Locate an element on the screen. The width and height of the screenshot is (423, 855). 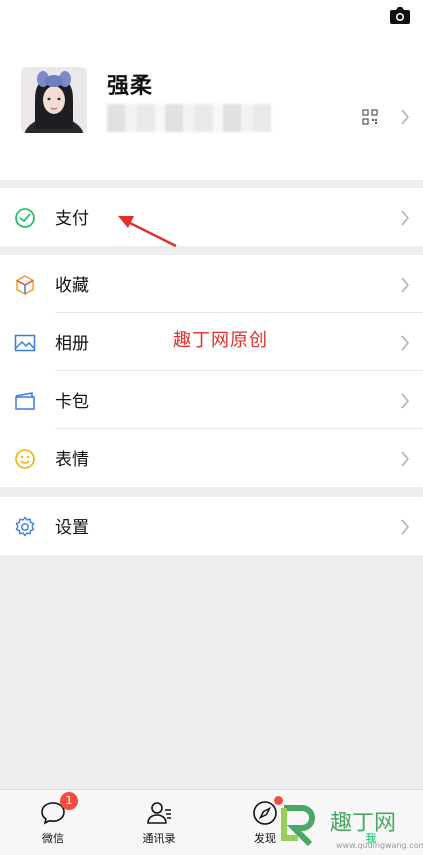
wechat-id-blurred is located at coordinates (189, 118).